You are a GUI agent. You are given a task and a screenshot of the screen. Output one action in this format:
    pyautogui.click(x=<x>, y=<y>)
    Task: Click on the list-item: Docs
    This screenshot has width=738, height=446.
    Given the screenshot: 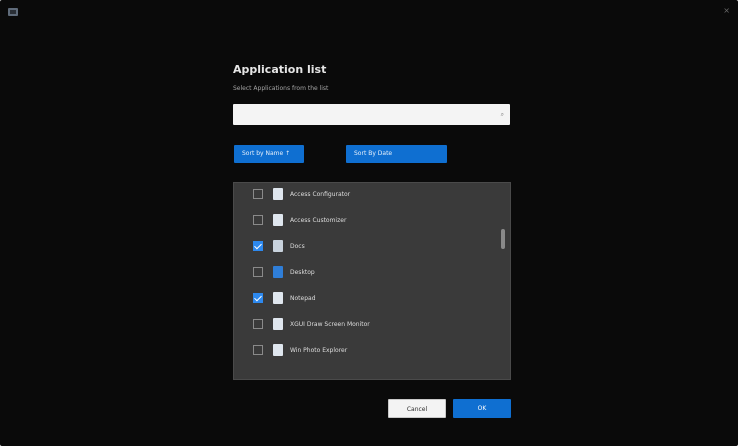 What is the action you would take?
    pyautogui.click(x=365, y=248)
    